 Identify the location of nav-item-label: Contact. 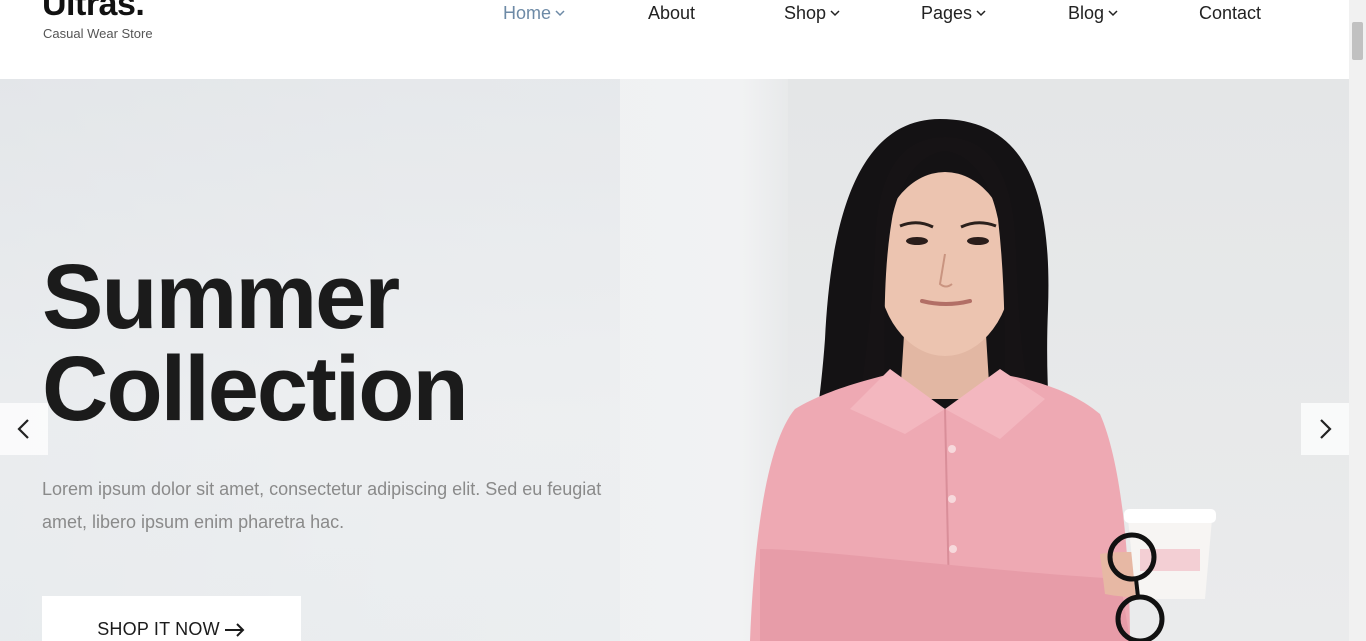
(1230, 12).